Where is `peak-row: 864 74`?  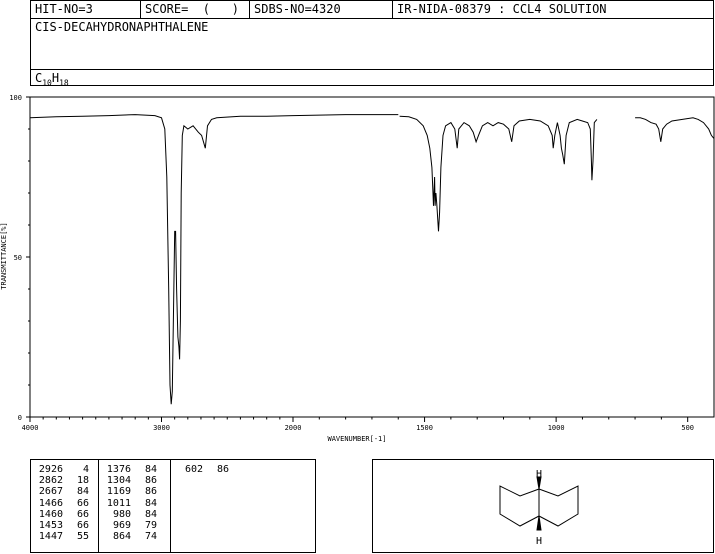 peak-row: 864 74 is located at coordinates (134, 536).